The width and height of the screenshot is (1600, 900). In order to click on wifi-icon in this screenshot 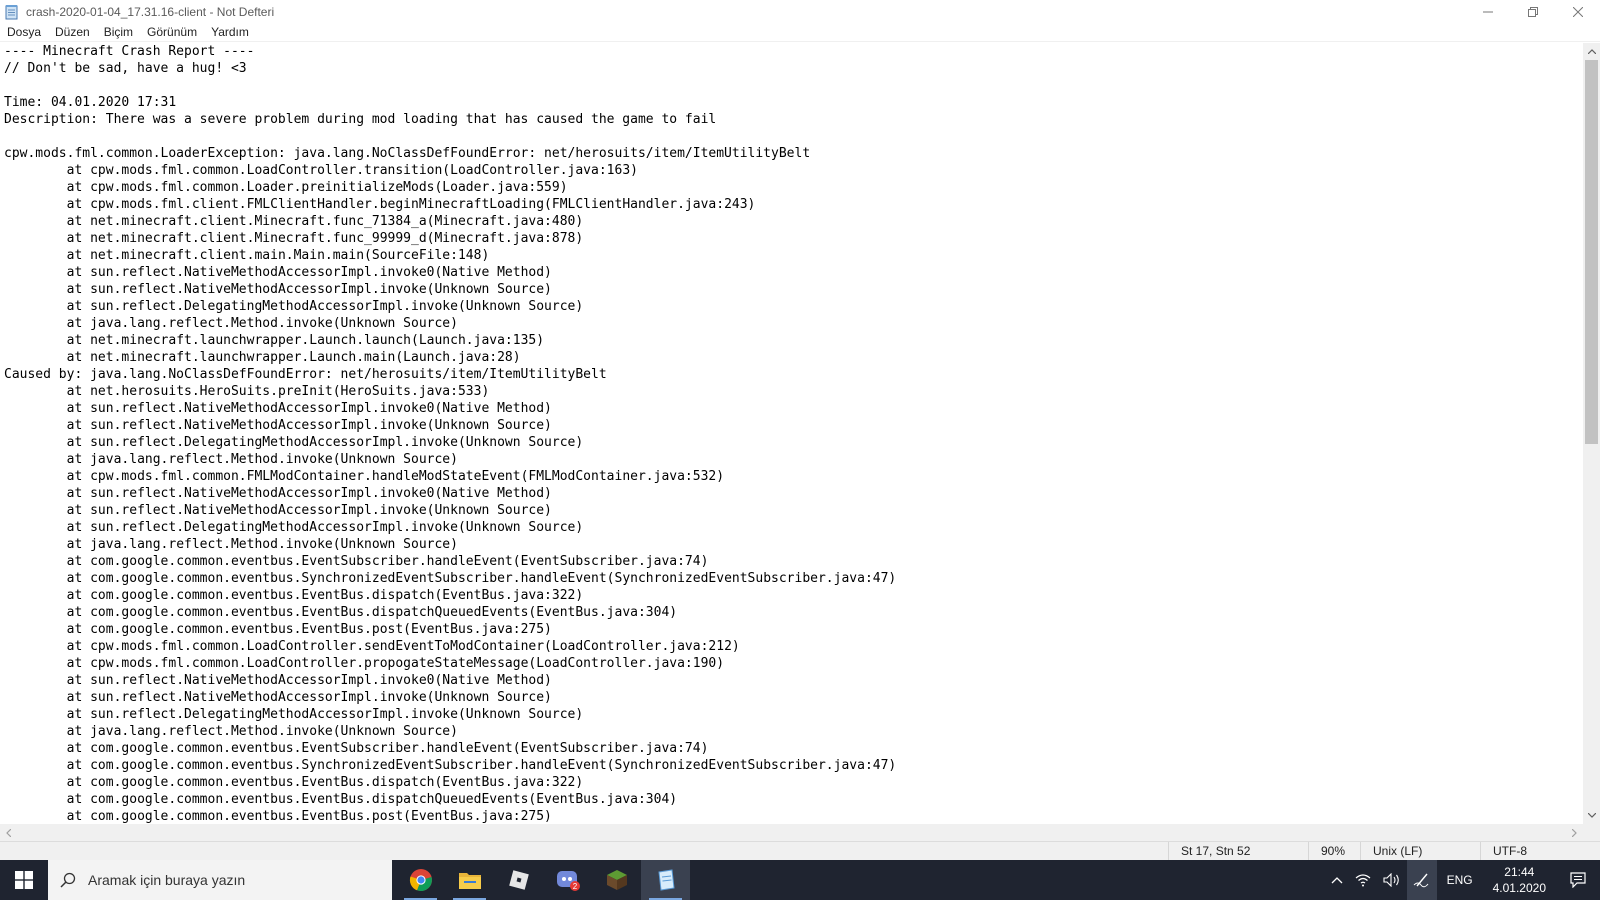, I will do `click(1362, 880)`.